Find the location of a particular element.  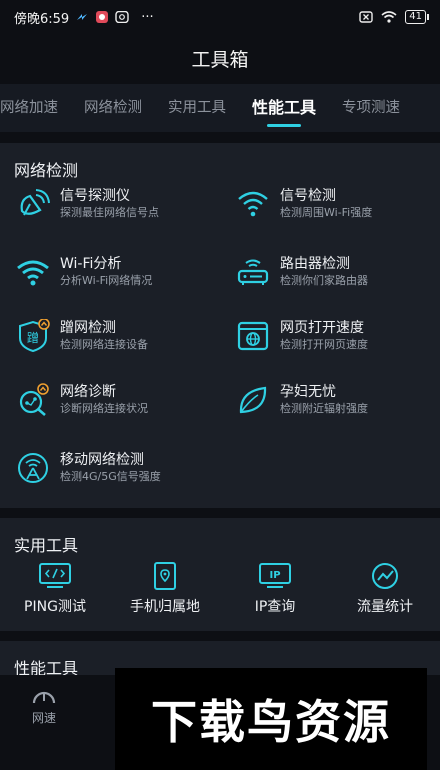

leaf-icon is located at coordinates (253, 400).